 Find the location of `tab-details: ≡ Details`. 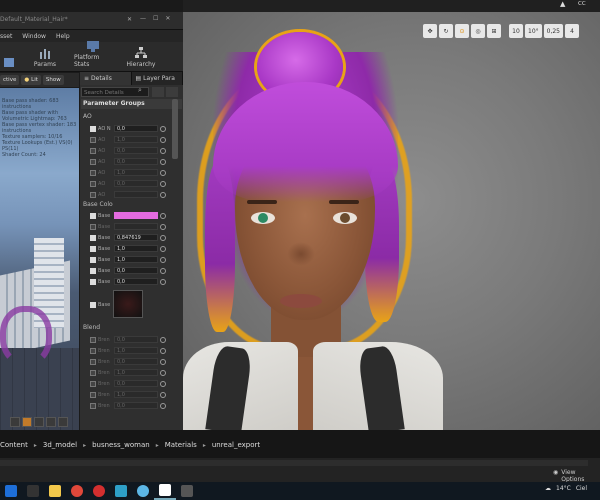

tab-details: ≡ Details is located at coordinates (106, 78).